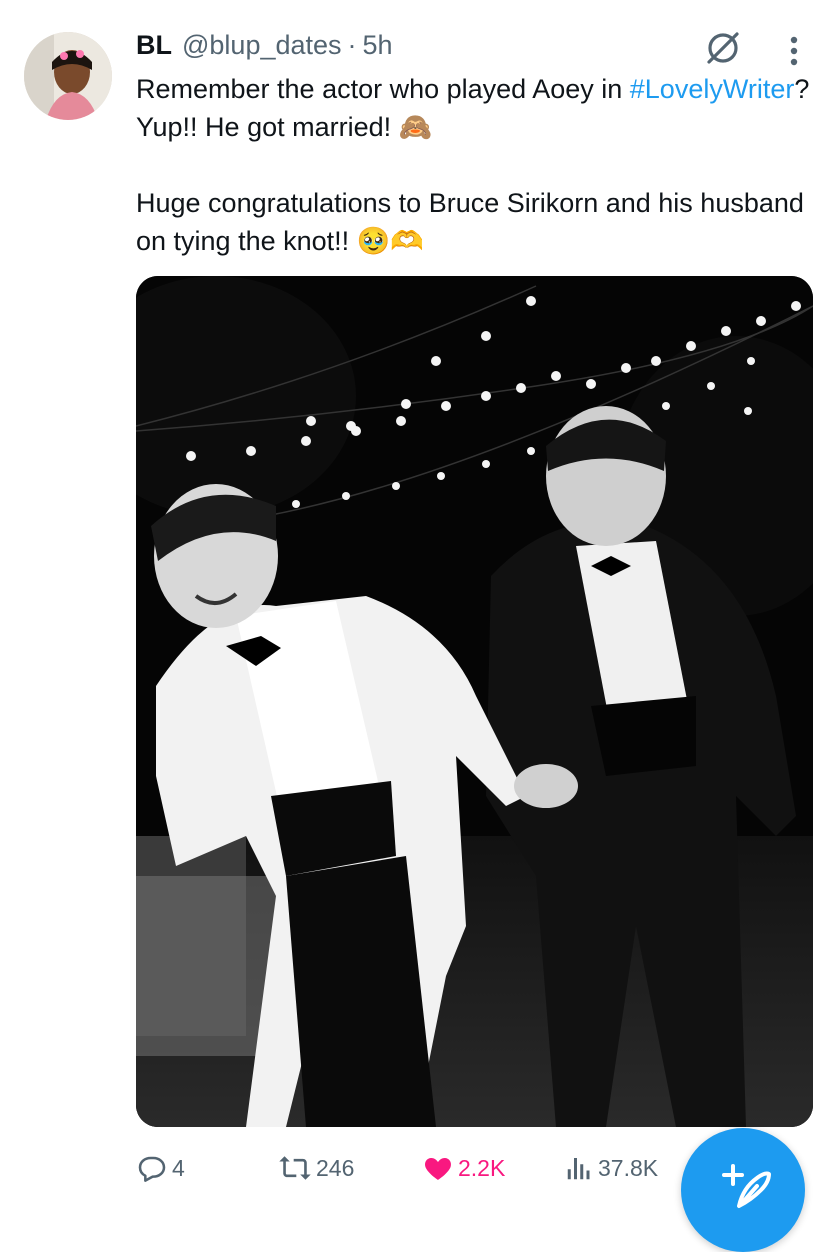  I want to click on repost-count: 246, so click(335, 1167).